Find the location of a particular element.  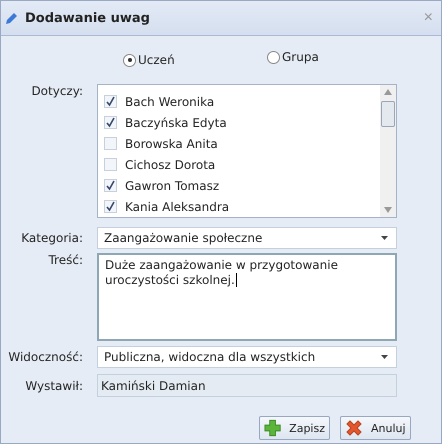

pencil-icon is located at coordinates (12, 18).